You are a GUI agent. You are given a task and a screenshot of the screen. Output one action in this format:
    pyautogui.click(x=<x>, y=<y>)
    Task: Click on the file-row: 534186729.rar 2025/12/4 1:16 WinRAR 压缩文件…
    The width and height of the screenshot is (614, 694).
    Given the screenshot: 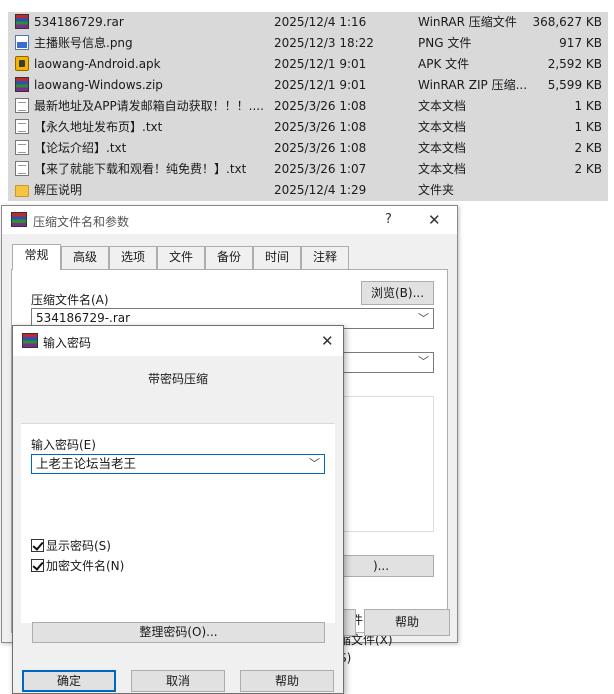 What is the action you would take?
    pyautogui.click(x=308, y=22)
    